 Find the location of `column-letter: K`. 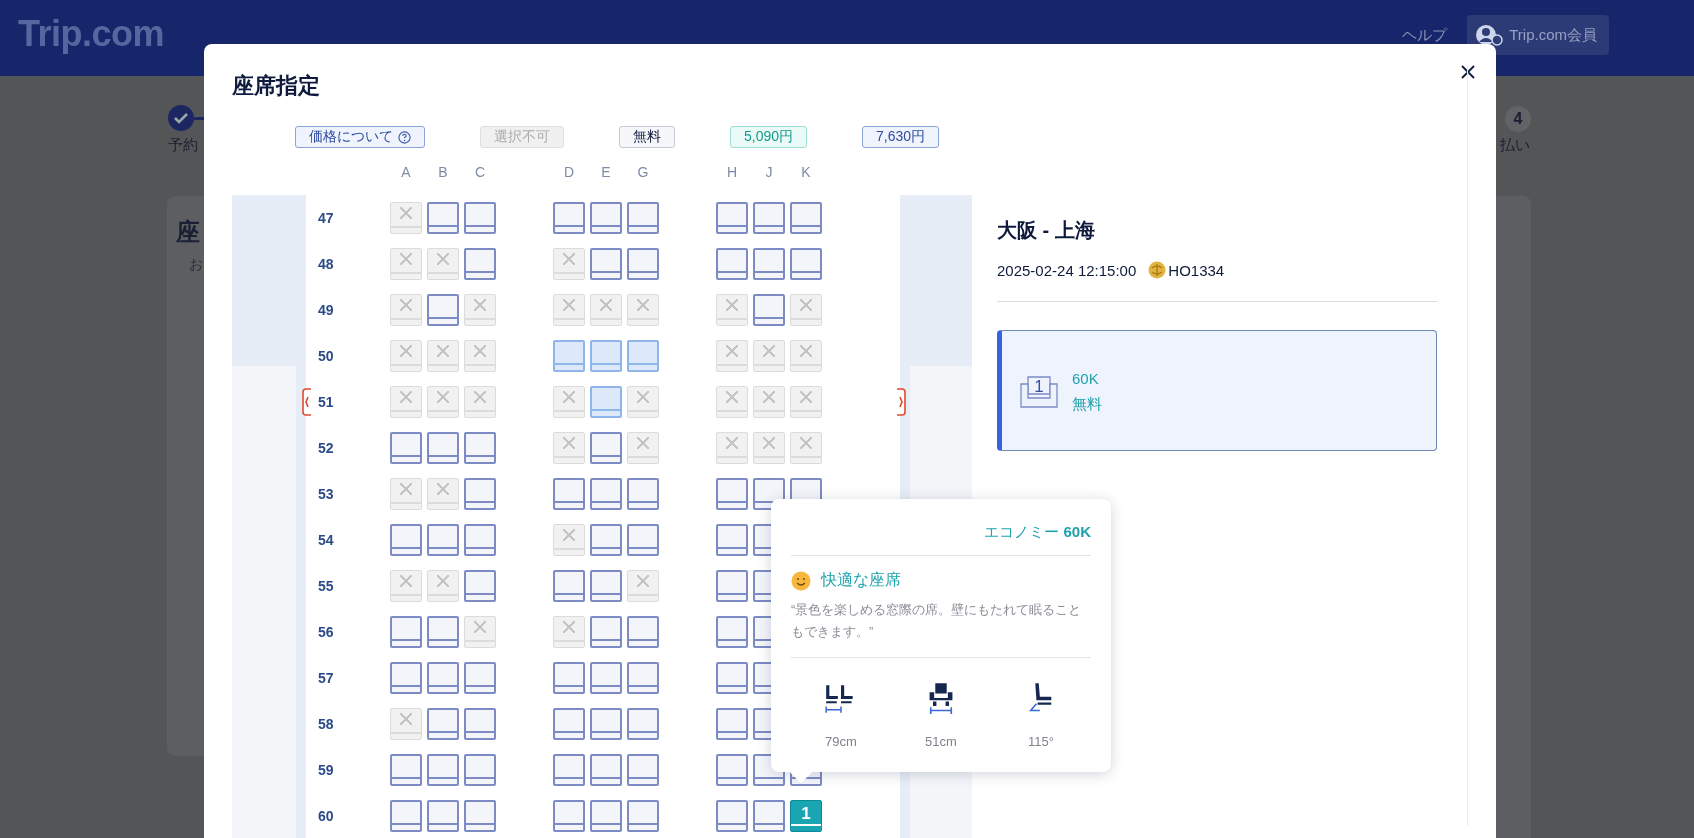

column-letter: K is located at coordinates (806, 172).